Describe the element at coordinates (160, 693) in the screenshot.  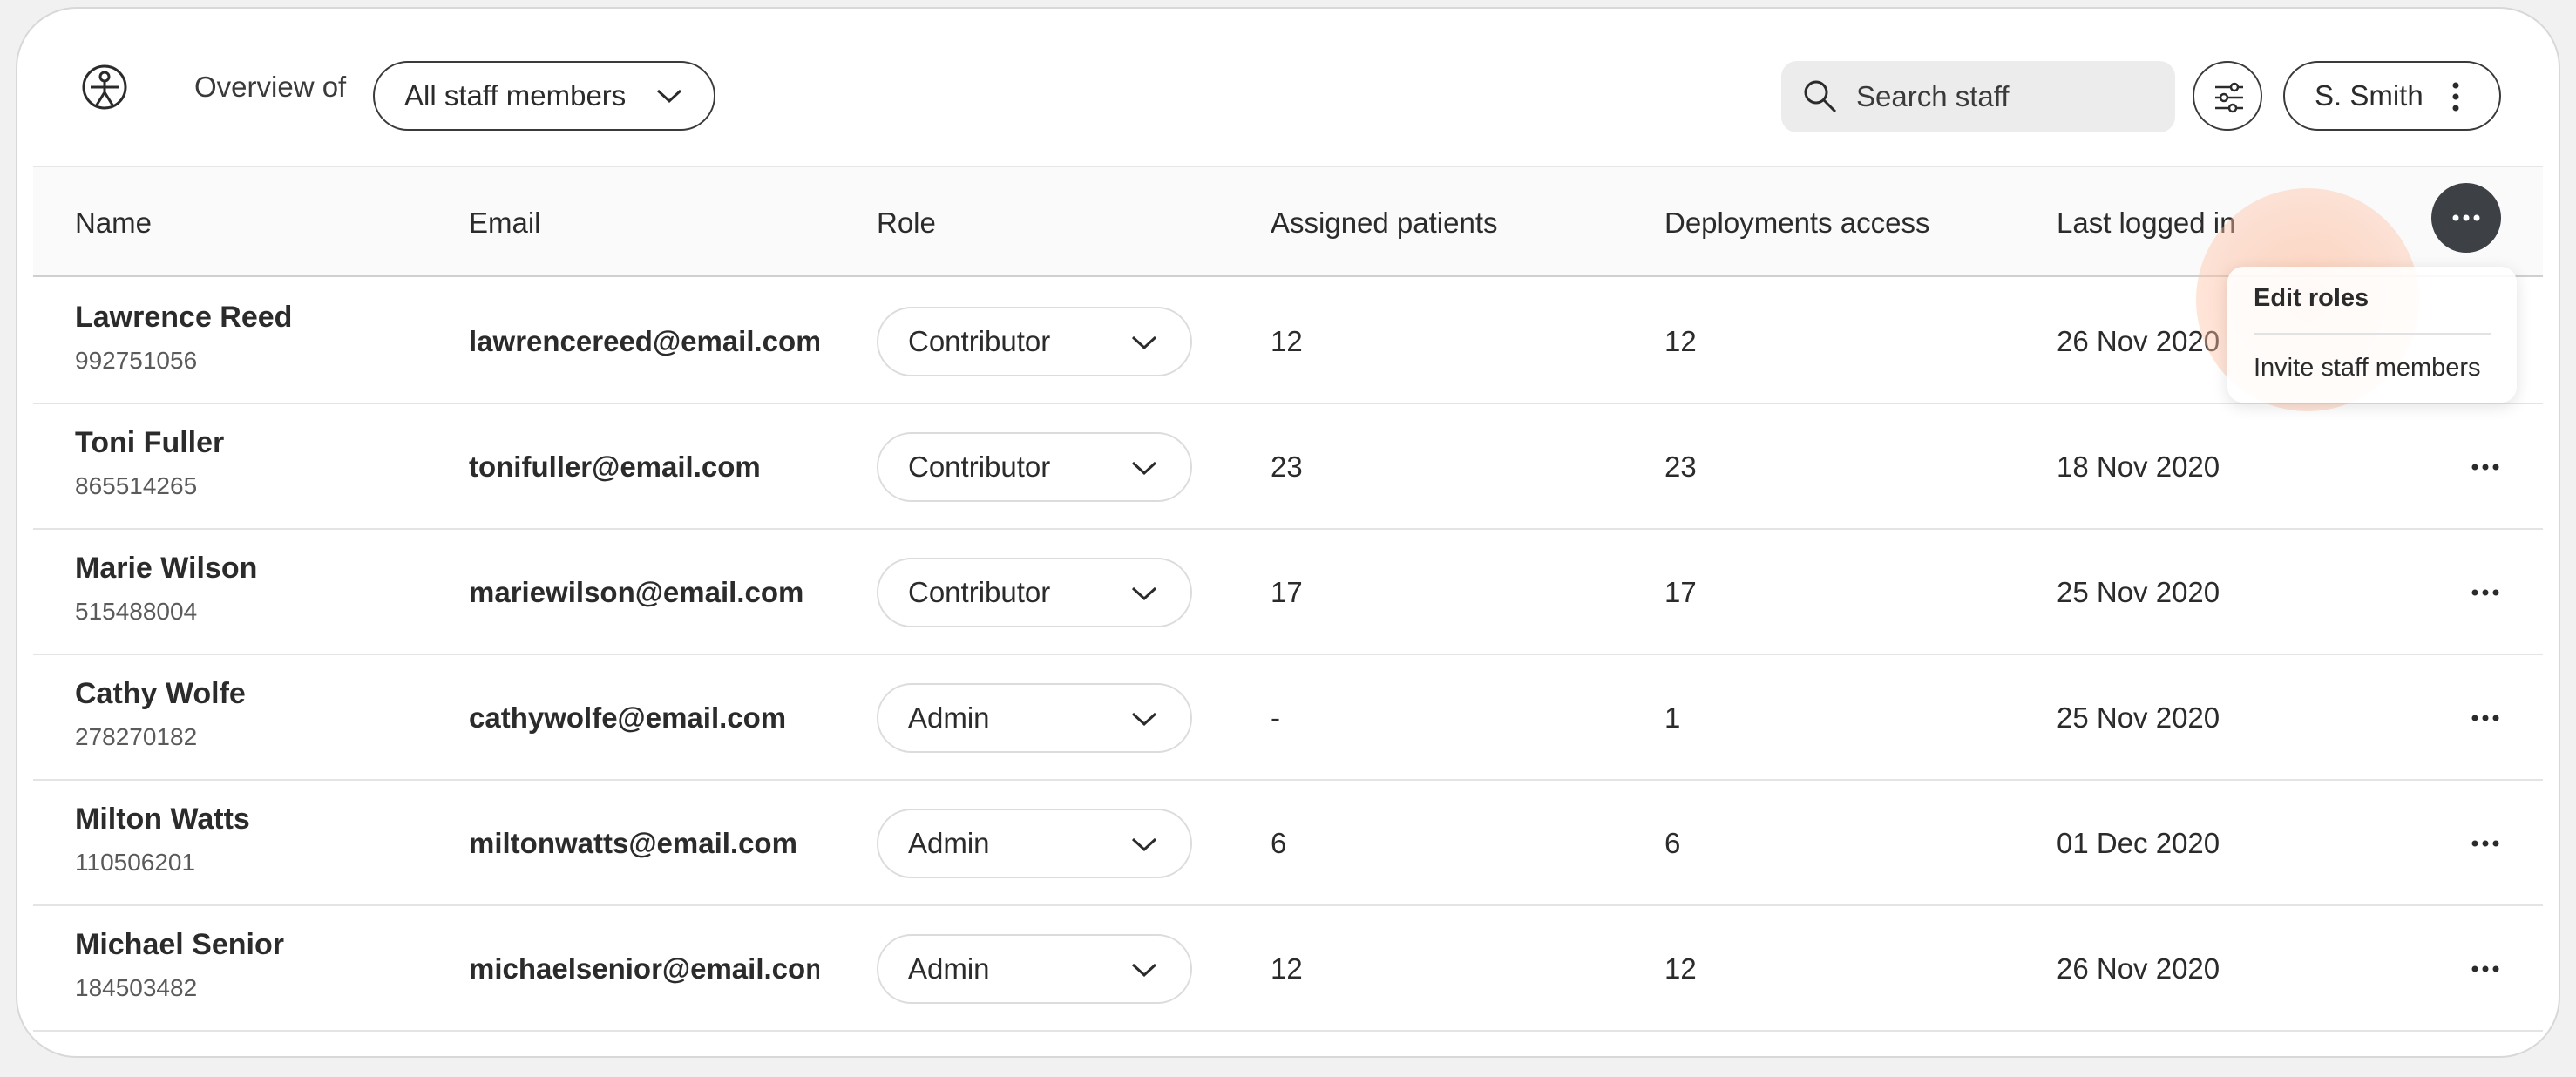
I see `staff-name: Cathy Wolfe` at that location.